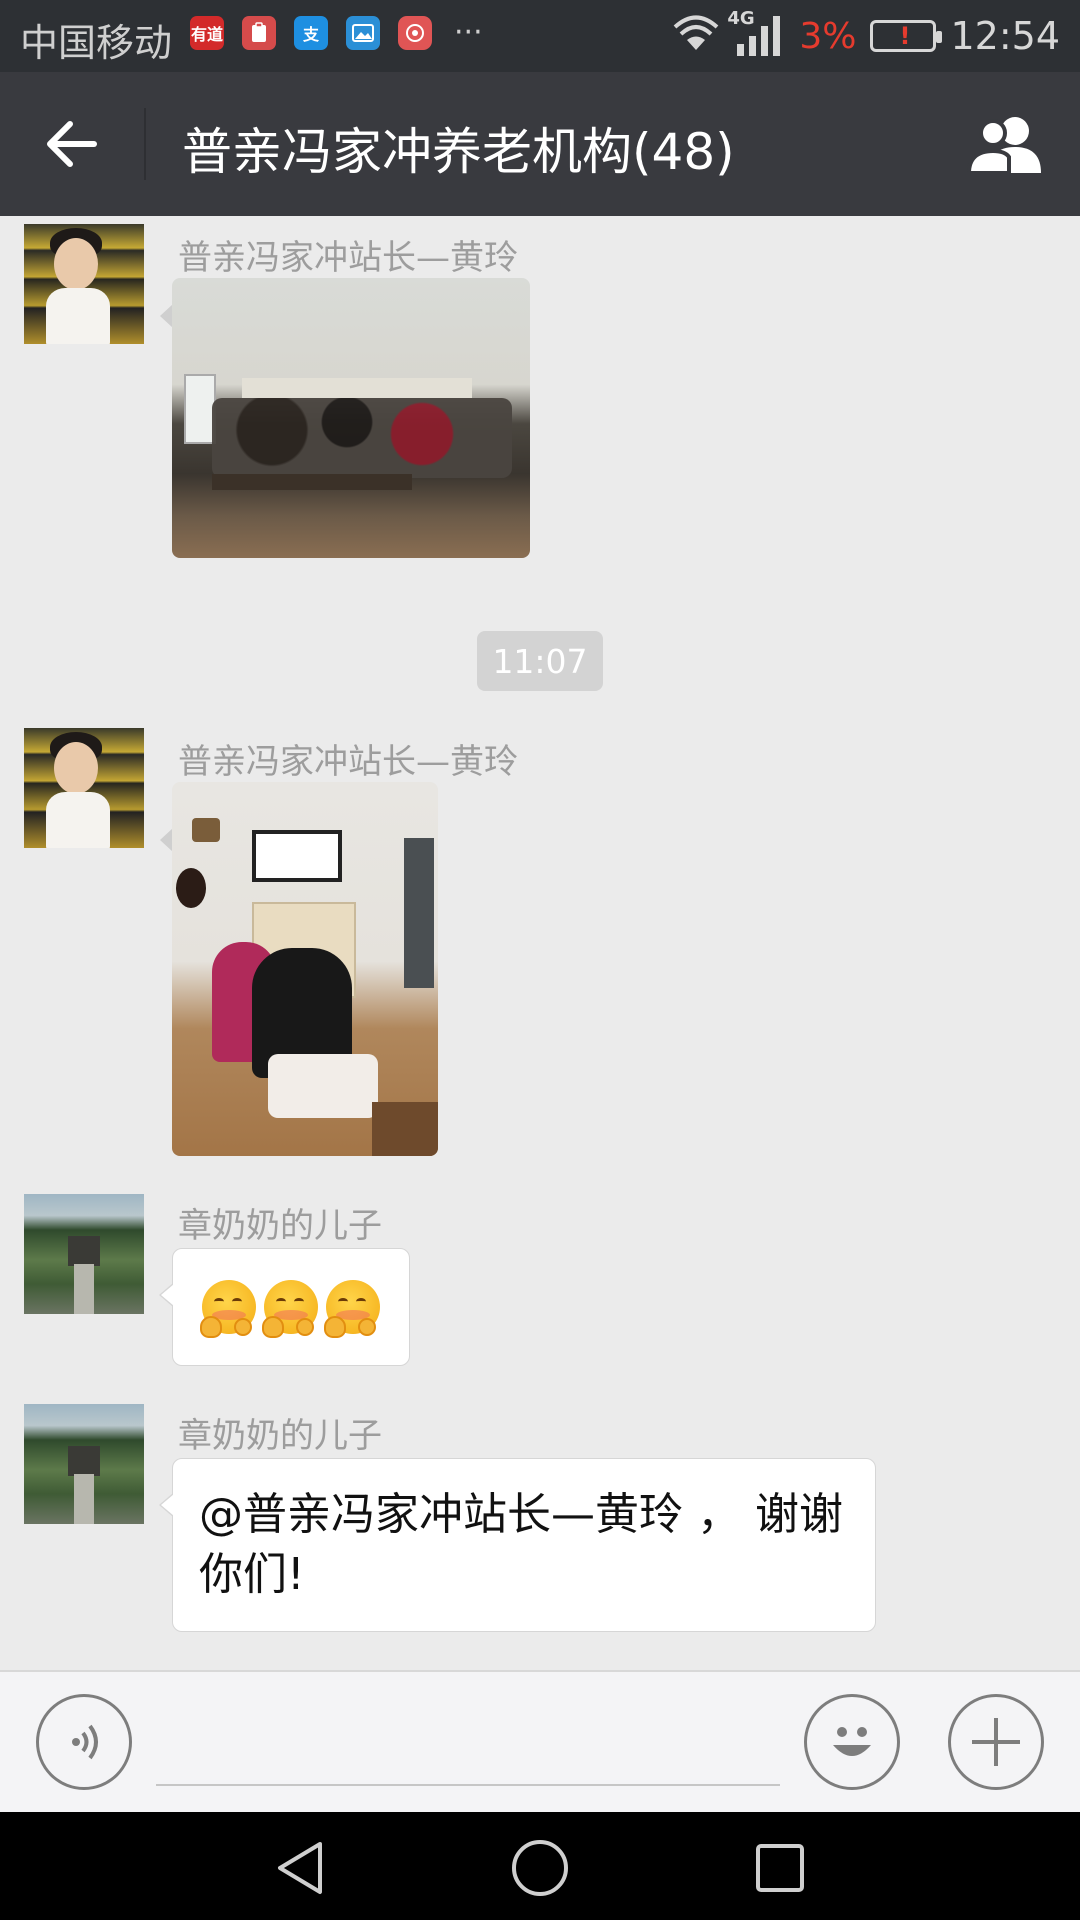 This screenshot has height=1920, width=1080. I want to click on recorder-icon, so click(415, 33).